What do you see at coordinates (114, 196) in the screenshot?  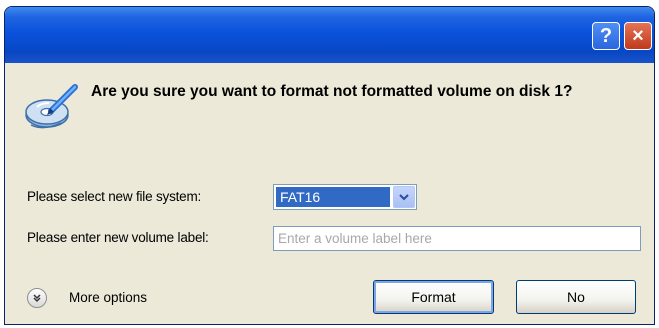 I see `filesystem-label: Please select new file system:` at bounding box center [114, 196].